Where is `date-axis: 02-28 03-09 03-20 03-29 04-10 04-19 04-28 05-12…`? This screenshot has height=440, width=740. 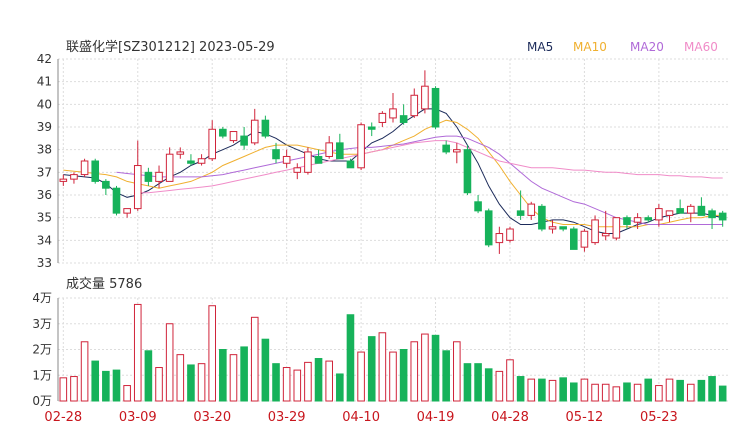
date-axis: 02-28 03-09 03-20 03-29 04-10 04-19 04-28 05-12… is located at coordinates (360, 417).